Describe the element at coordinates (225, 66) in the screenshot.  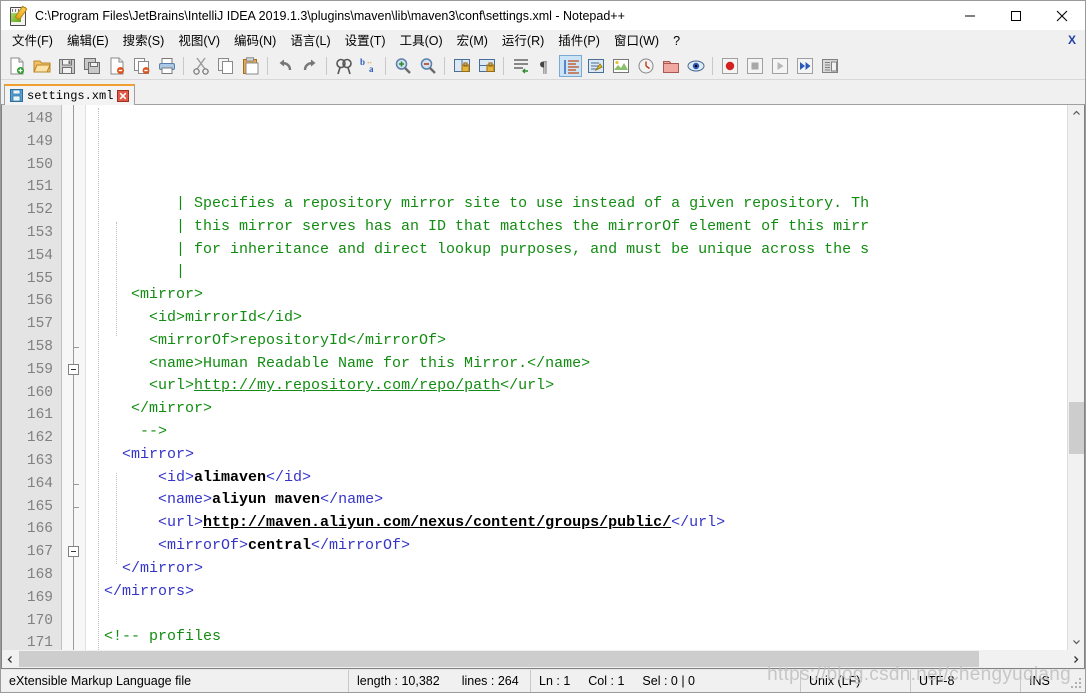
I see `copy-icon` at that location.